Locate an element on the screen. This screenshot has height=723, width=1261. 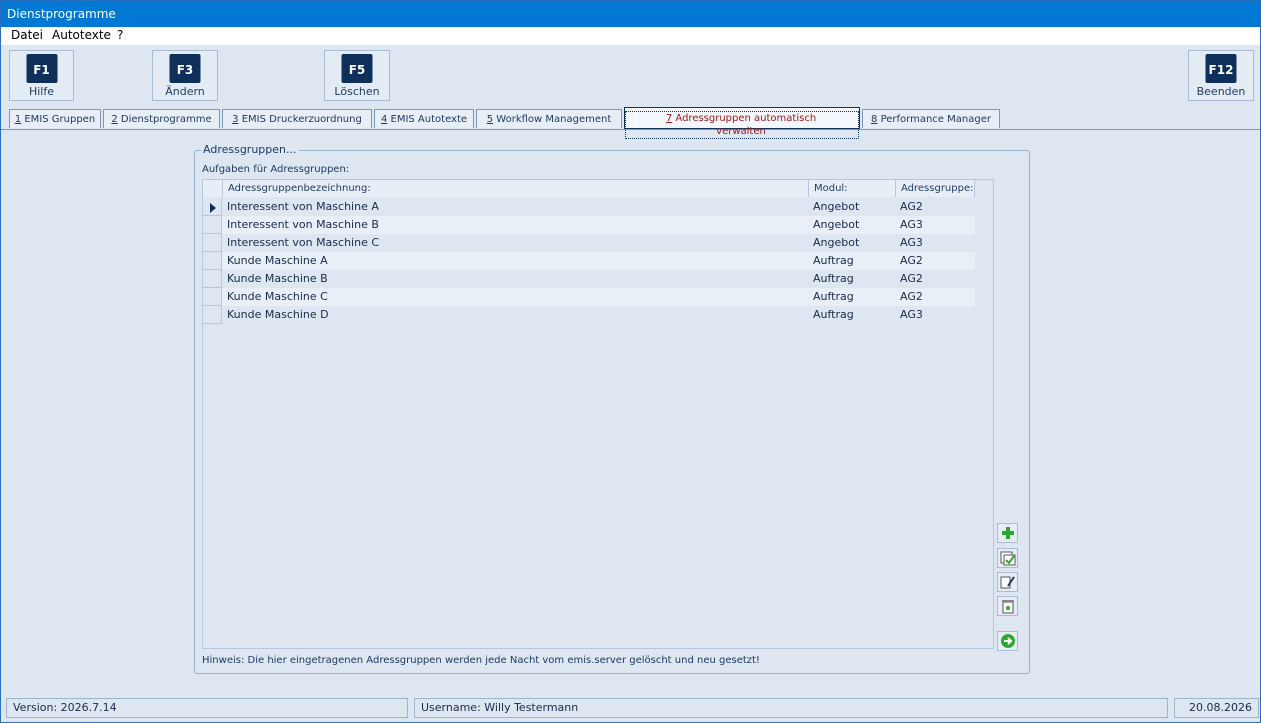
add-button is located at coordinates (1007, 533).